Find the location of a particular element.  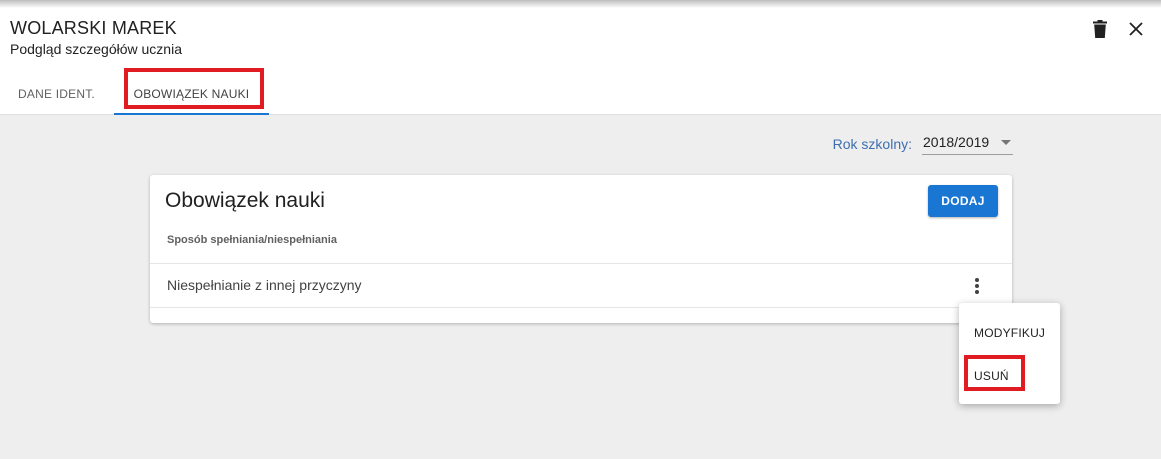

close-icon is located at coordinates (1136, 29).